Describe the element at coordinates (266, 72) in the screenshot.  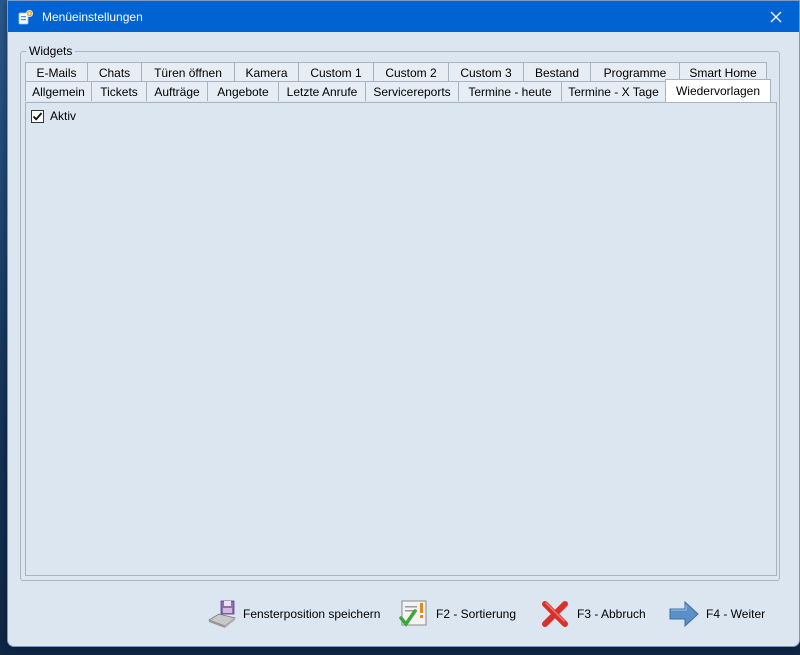
I see `tab-kamera: Kamera` at that location.